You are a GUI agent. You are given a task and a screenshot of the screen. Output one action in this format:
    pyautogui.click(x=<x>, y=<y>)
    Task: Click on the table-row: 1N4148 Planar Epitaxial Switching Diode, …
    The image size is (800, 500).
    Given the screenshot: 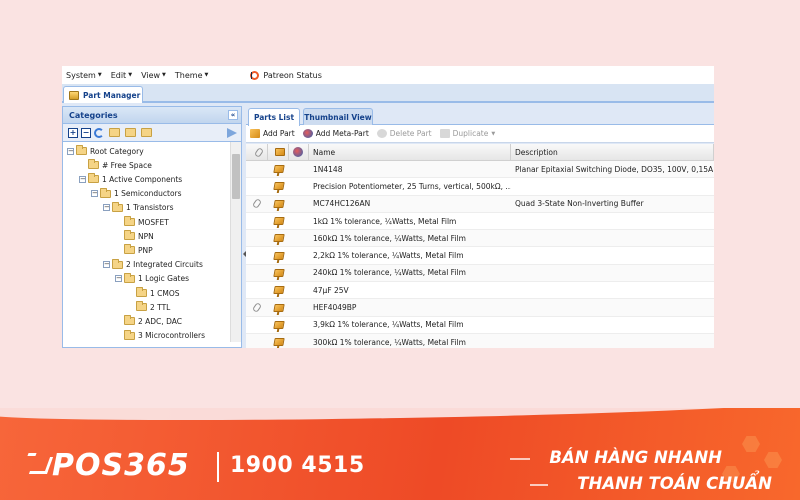 What is the action you would take?
    pyautogui.click(x=480, y=170)
    